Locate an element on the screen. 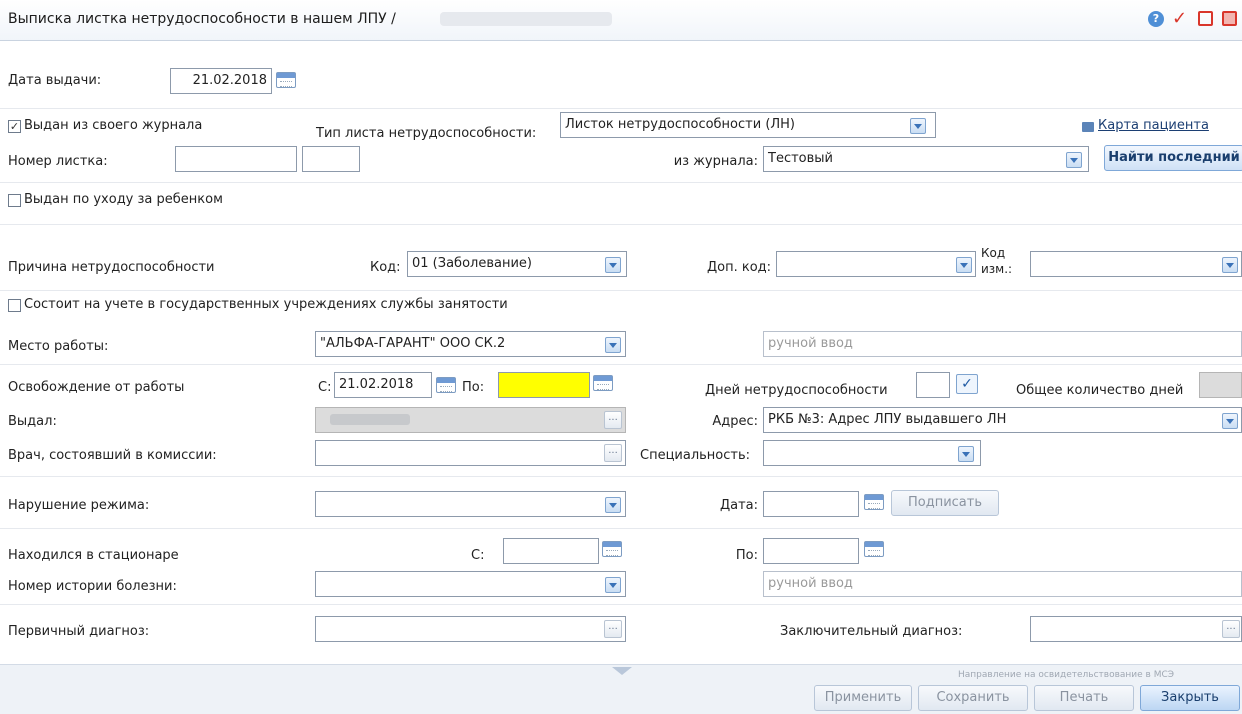 This screenshot has height=714, width=1242. hospital-to-input is located at coordinates (811, 551).